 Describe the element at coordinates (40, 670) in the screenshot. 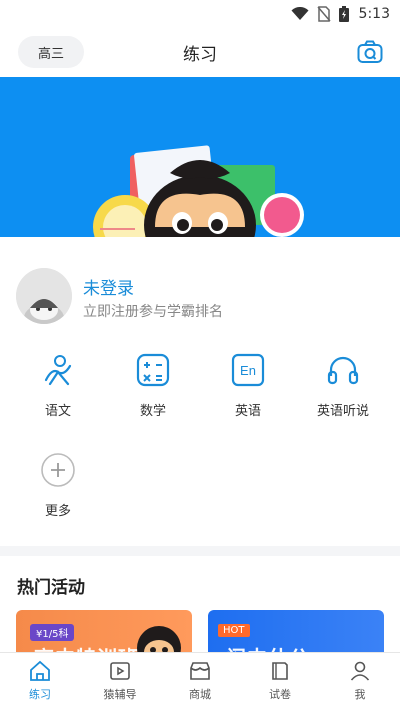

I see `home-icon` at that location.